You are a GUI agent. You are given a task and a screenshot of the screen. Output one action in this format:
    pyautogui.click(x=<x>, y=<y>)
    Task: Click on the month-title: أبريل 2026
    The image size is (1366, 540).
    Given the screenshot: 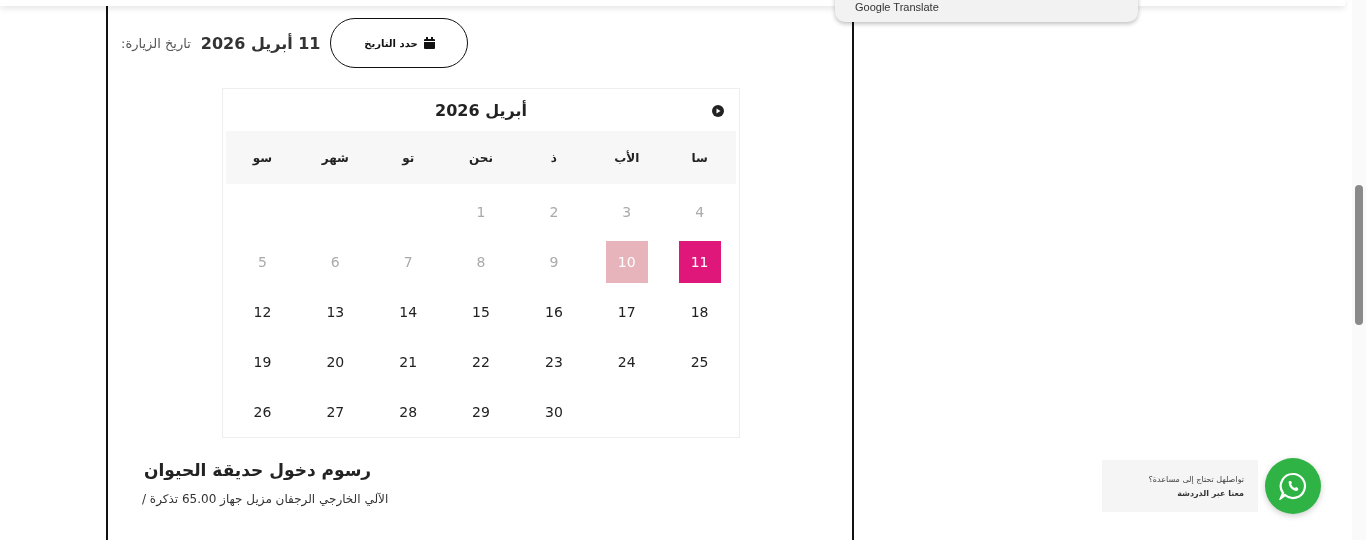 What is the action you would take?
    pyautogui.click(x=481, y=110)
    